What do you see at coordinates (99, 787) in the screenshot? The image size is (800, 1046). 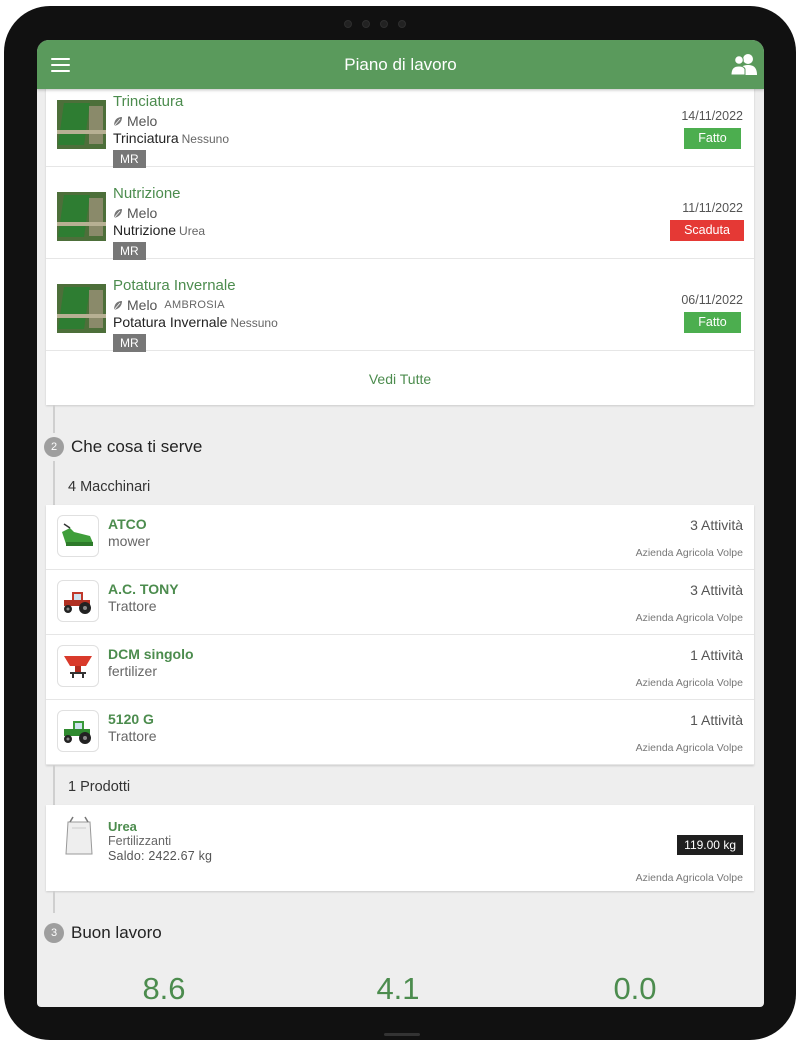 I see `products-header: 1 Prodotti` at bounding box center [99, 787].